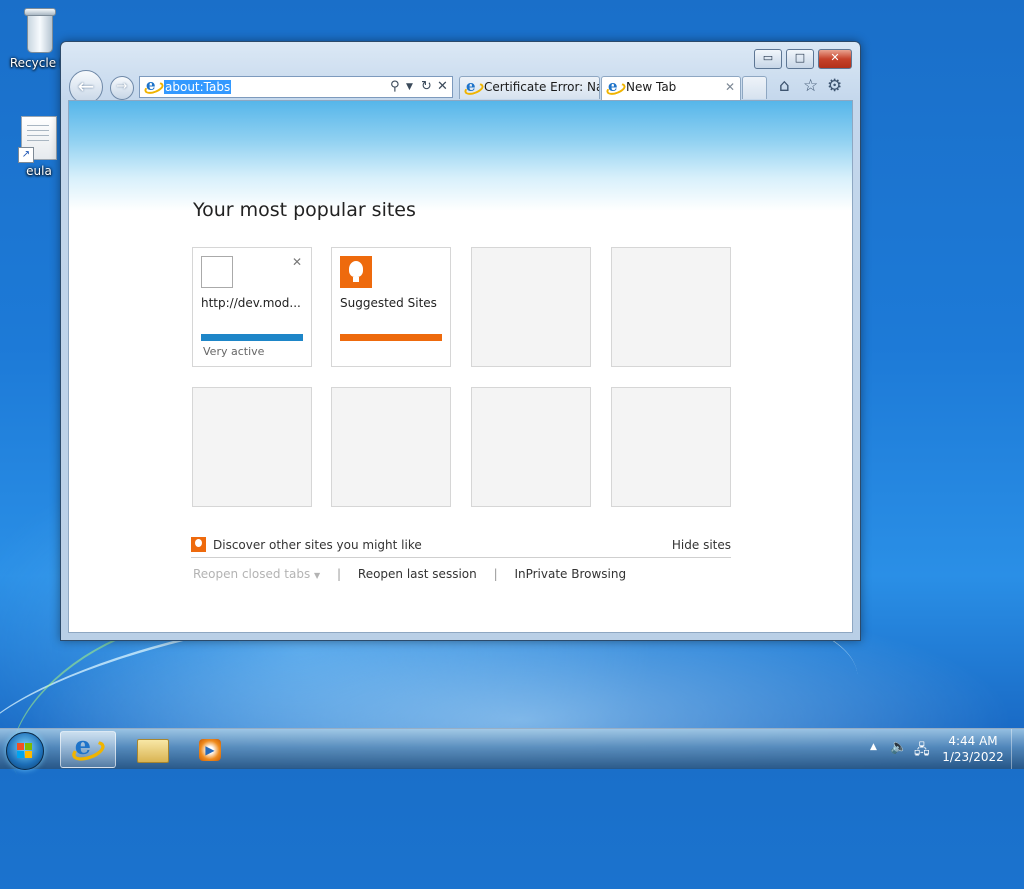  What do you see at coordinates (973, 749) in the screenshot?
I see `system-clock: 4:44 AM 1/23/2022` at bounding box center [973, 749].